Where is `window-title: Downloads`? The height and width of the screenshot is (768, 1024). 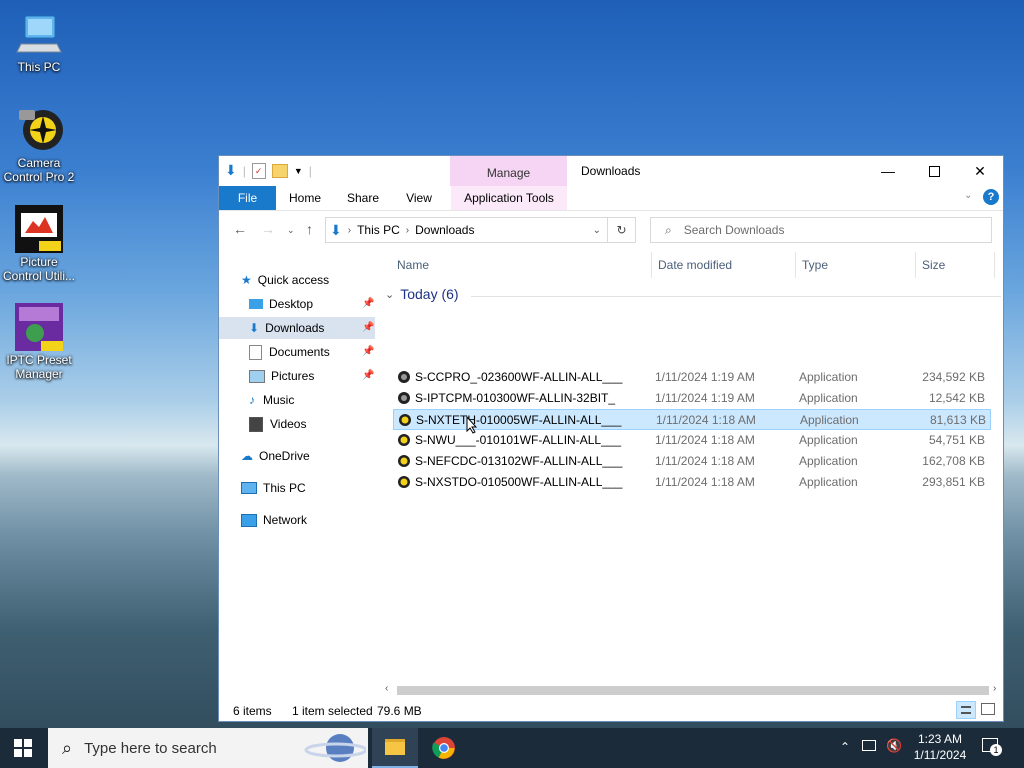
window-title: Downloads is located at coordinates (611, 171).